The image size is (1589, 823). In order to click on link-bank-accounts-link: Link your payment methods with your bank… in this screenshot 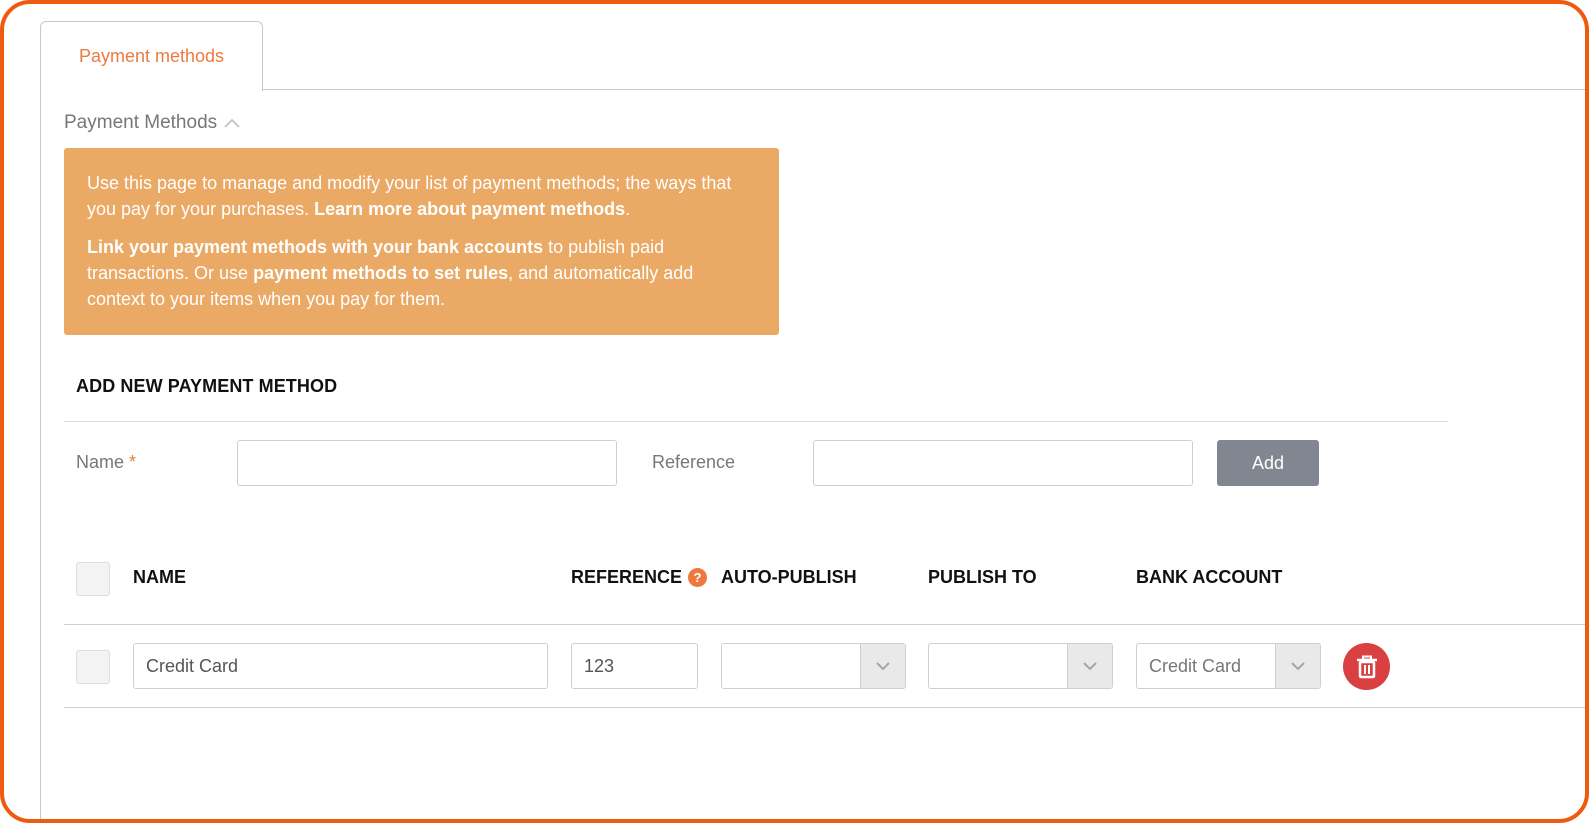, I will do `click(315, 247)`.